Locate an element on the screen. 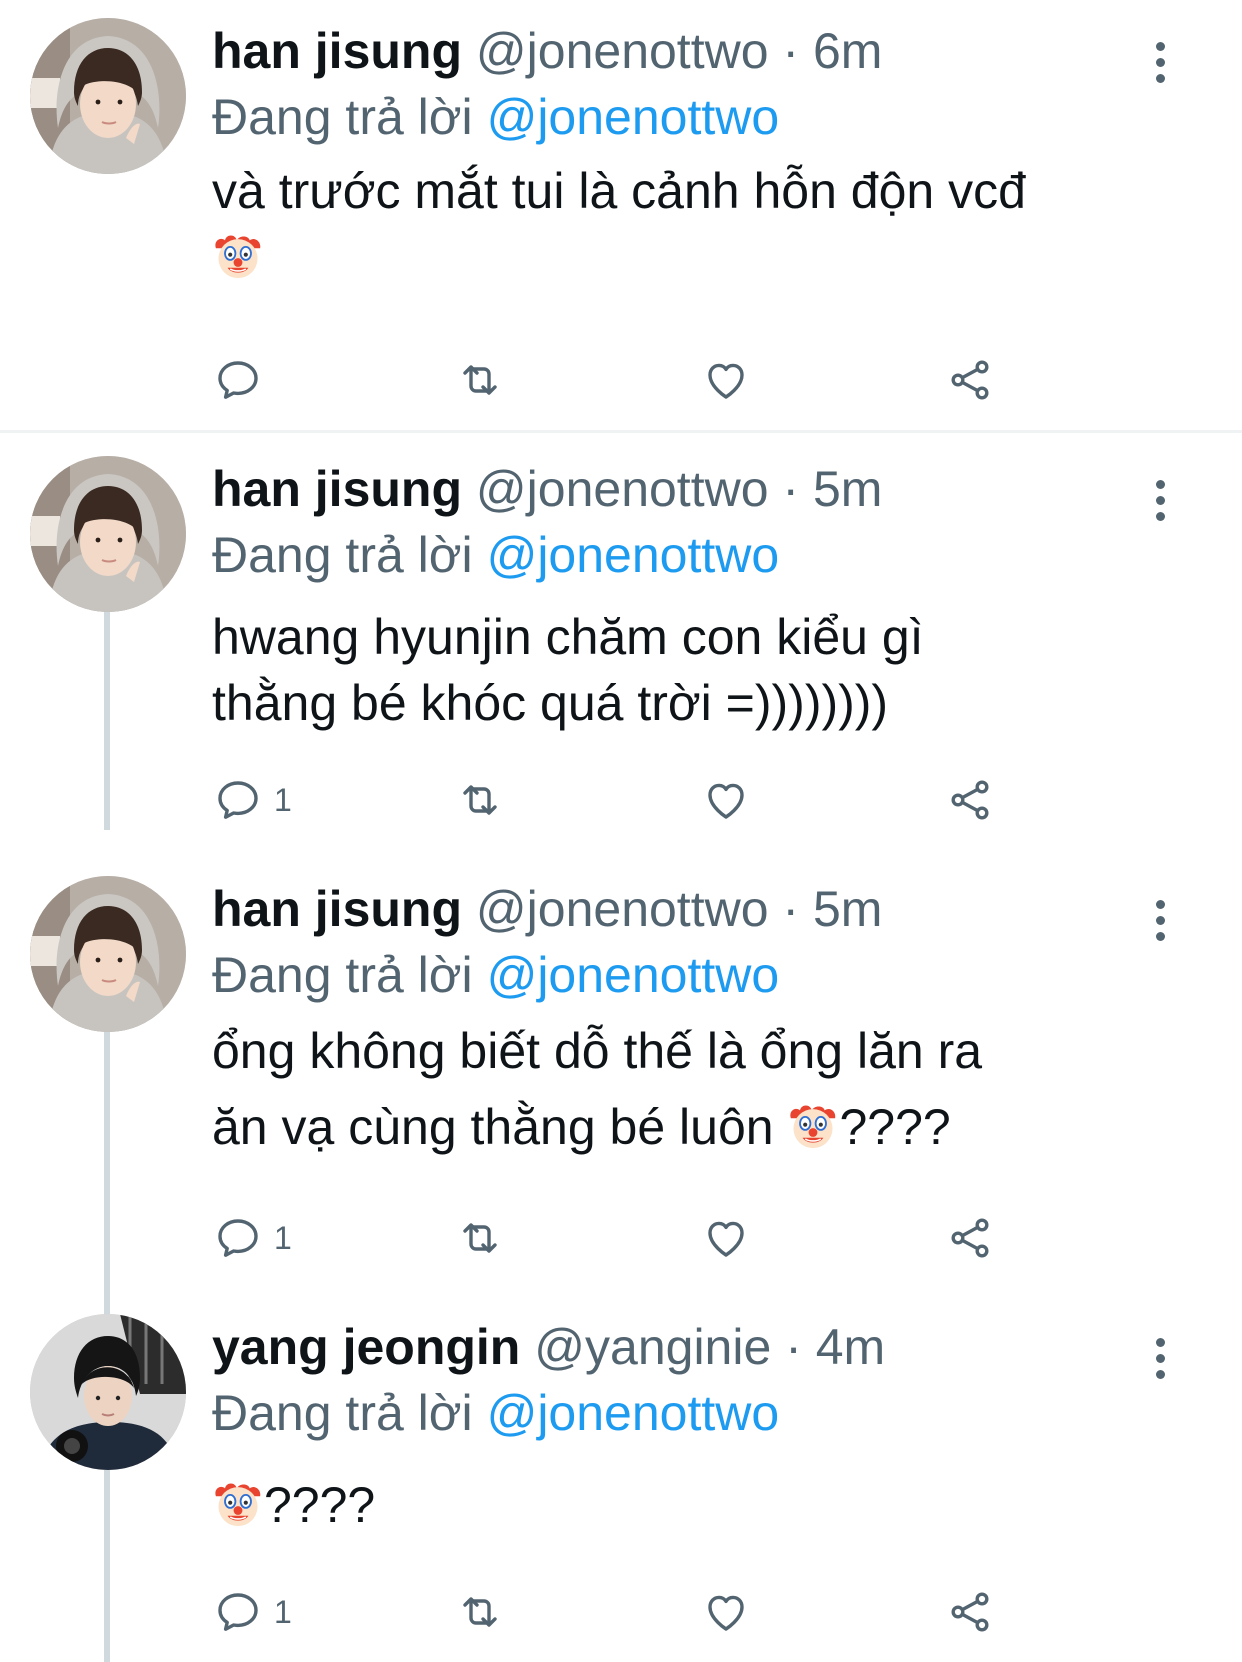 This screenshot has width=1242, height=1662. tweet-text-emoji-line is located at coordinates (238, 257).